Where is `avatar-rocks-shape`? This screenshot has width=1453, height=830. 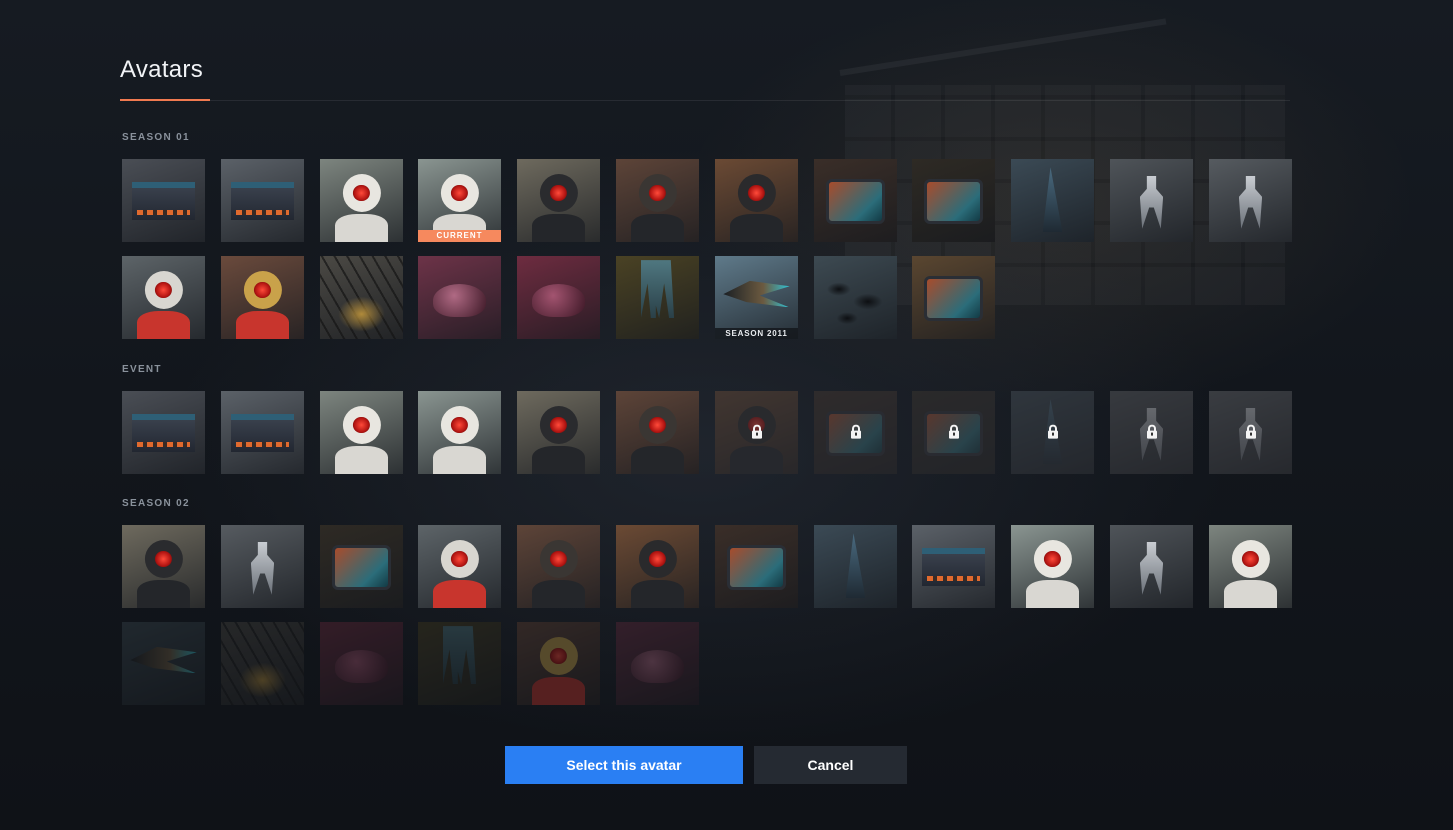 avatar-rocks-shape is located at coordinates (855, 297).